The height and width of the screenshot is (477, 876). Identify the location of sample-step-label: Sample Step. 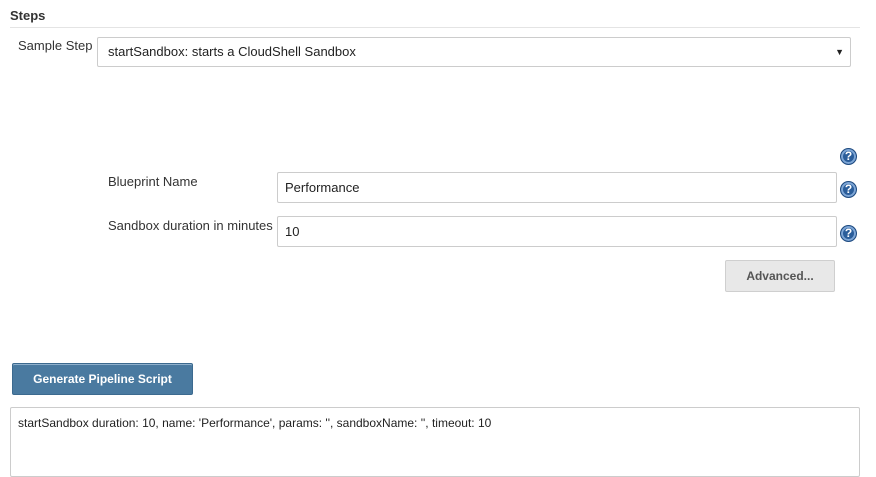
(55, 45).